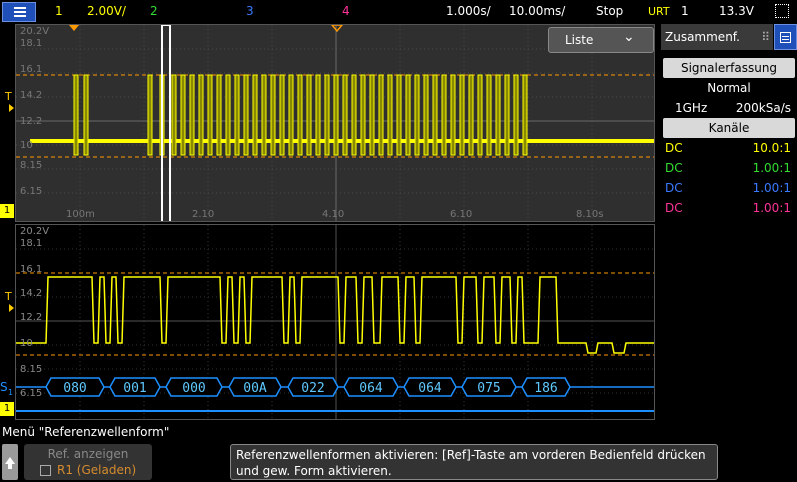  What do you see at coordinates (45, 470) in the screenshot?
I see `ref-checkbox` at bounding box center [45, 470].